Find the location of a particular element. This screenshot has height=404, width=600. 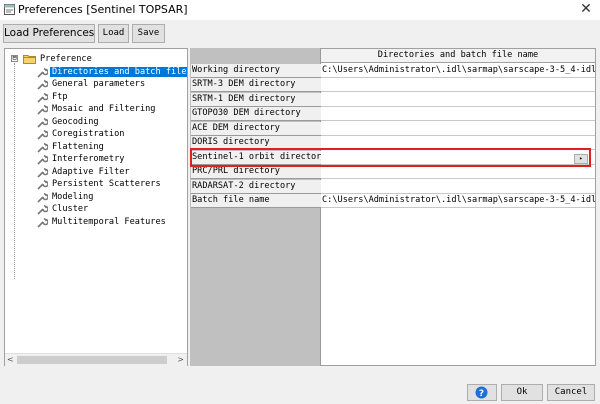

tree-item-label: Cluster is located at coordinates (70, 209).